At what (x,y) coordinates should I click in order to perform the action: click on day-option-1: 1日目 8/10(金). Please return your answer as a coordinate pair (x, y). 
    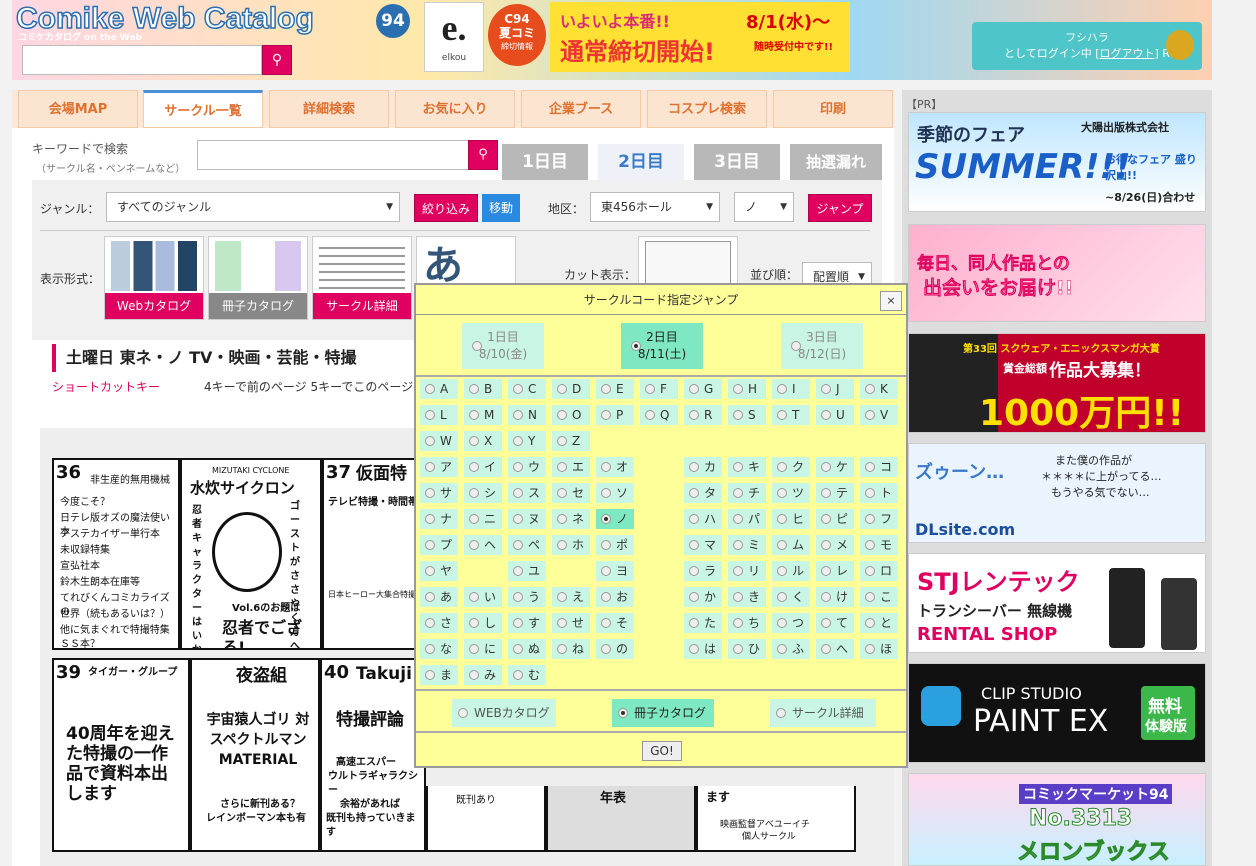
    Looking at the image, I should click on (503, 346).